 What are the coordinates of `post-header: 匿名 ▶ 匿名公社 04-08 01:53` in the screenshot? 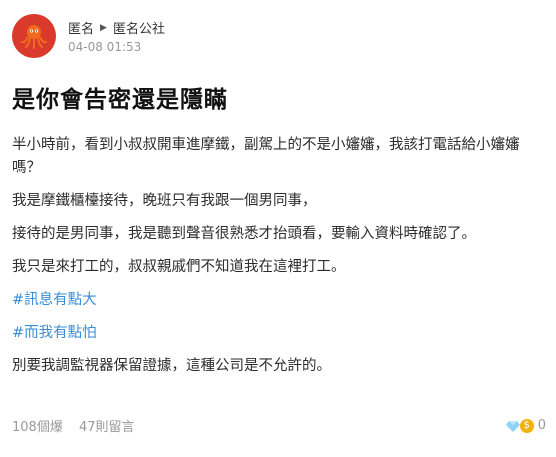 It's located at (88, 36).